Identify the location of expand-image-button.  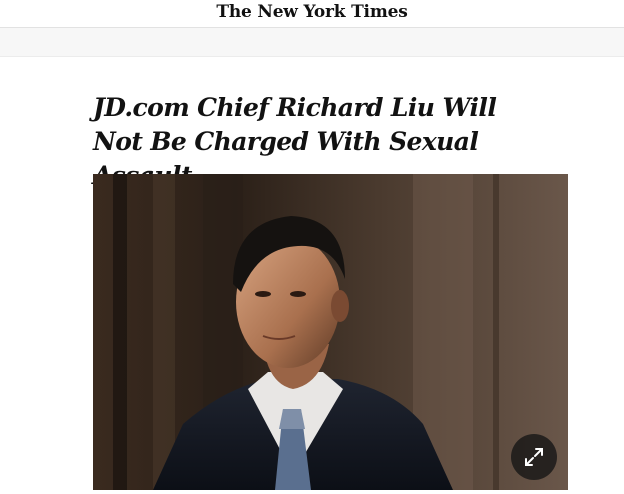
(534, 457).